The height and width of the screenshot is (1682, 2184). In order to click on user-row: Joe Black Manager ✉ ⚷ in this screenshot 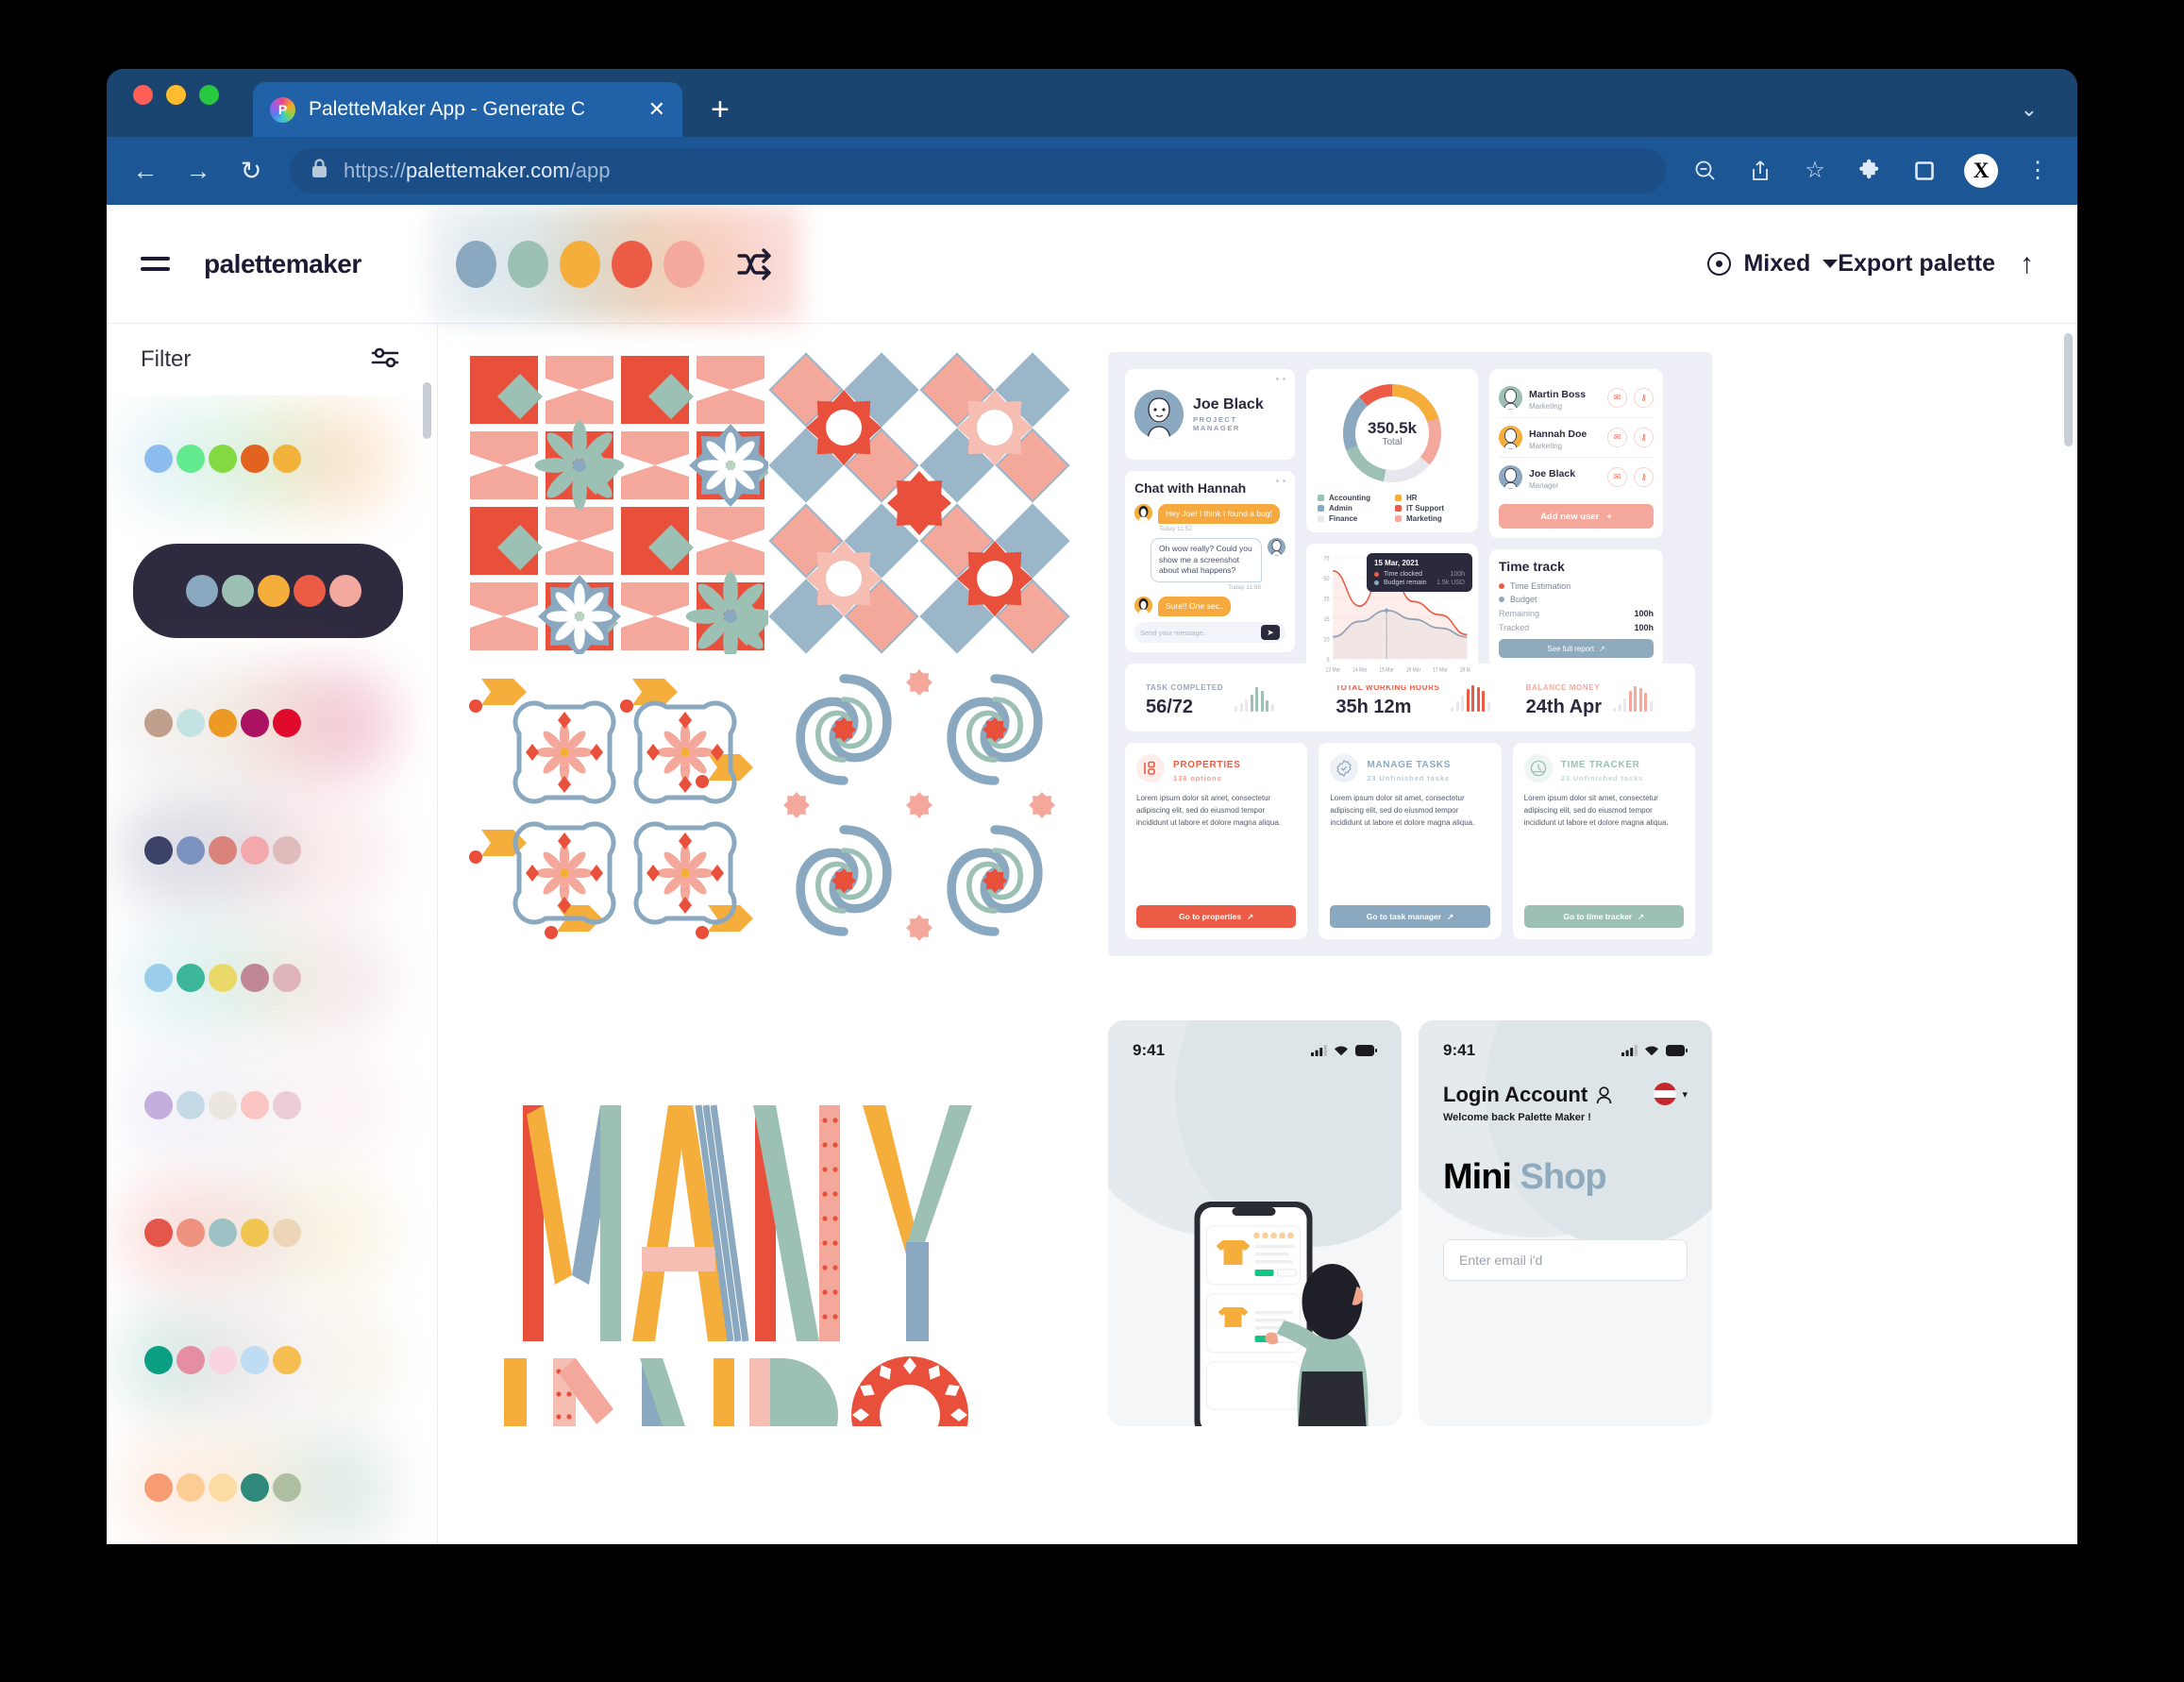, I will do `click(1576, 477)`.